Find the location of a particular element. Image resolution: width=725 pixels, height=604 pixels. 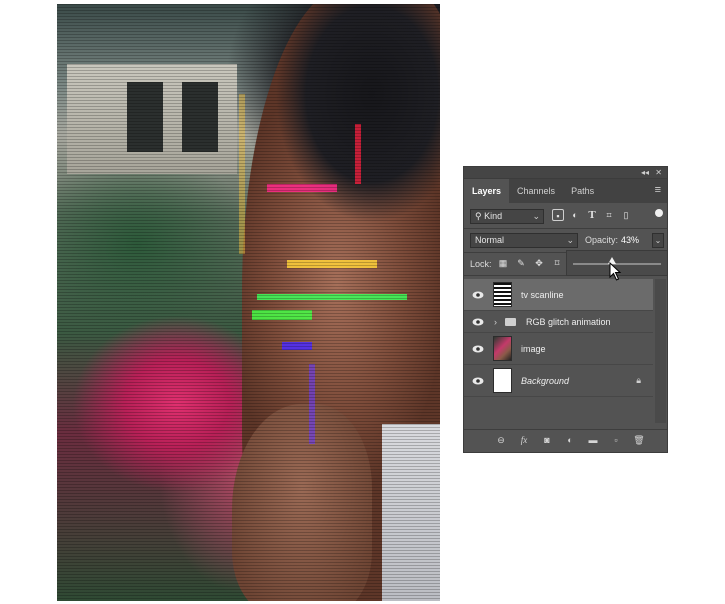

panel-tabs: Layers Channels Paths ≡ is located at coordinates (565, 191).